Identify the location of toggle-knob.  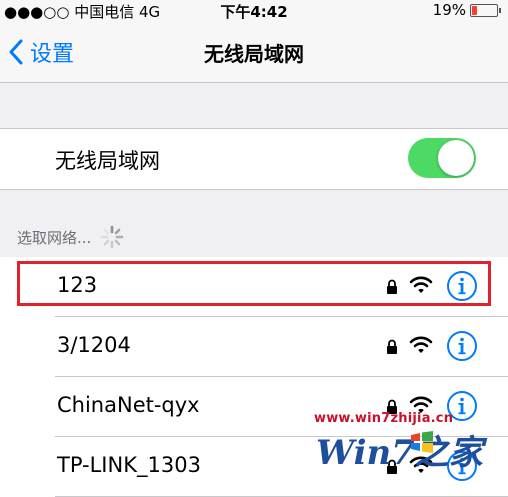
(456, 158).